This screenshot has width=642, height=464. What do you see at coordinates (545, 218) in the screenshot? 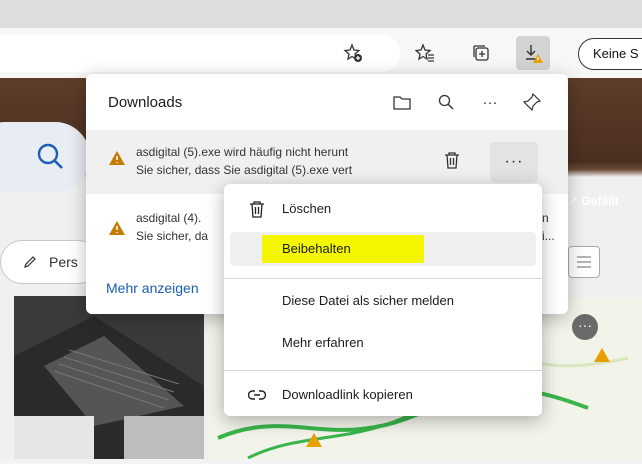
I see `download-item-line1-tail: n` at bounding box center [545, 218].